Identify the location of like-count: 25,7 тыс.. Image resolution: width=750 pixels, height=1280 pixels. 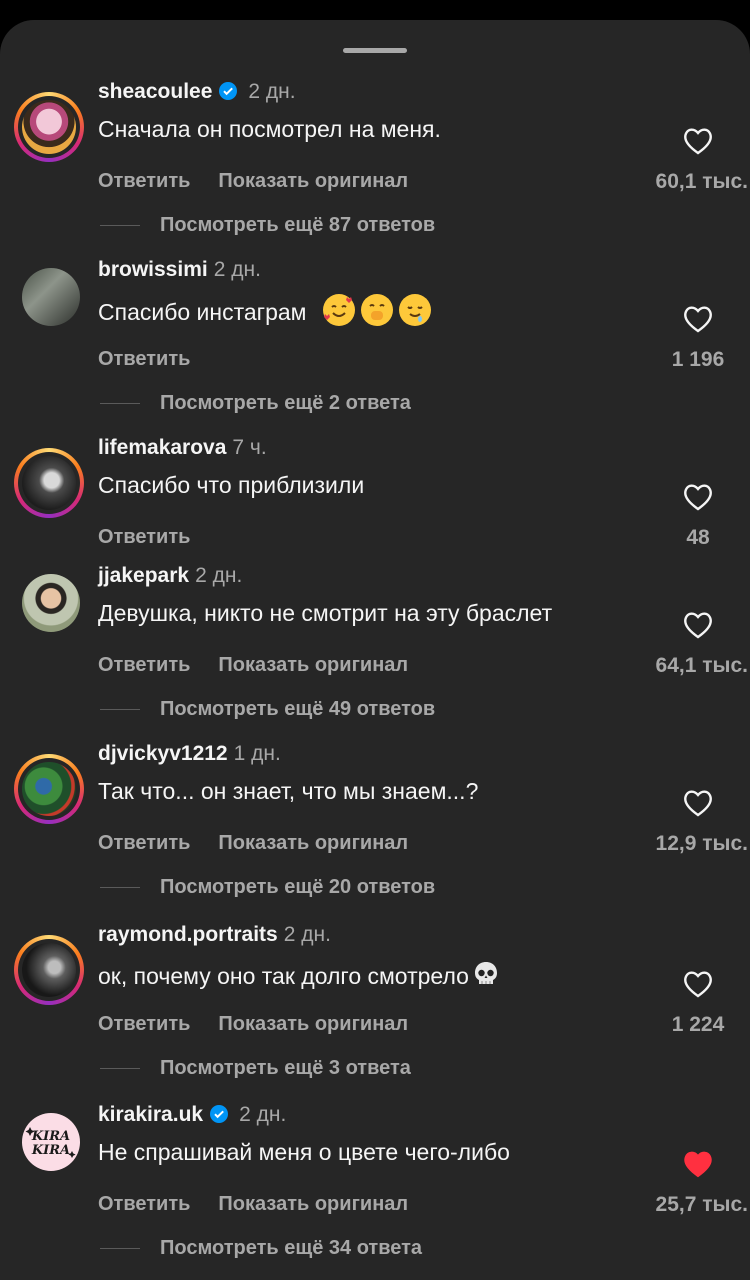
(701, 1204).